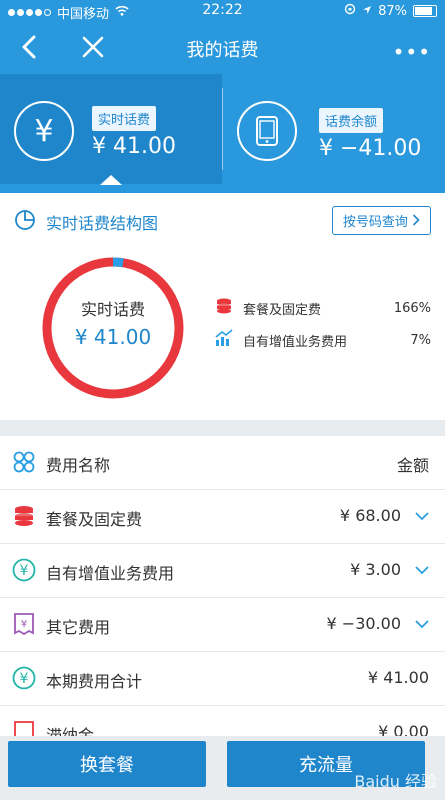  I want to click on page-title: 我的话费, so click(222, 50).